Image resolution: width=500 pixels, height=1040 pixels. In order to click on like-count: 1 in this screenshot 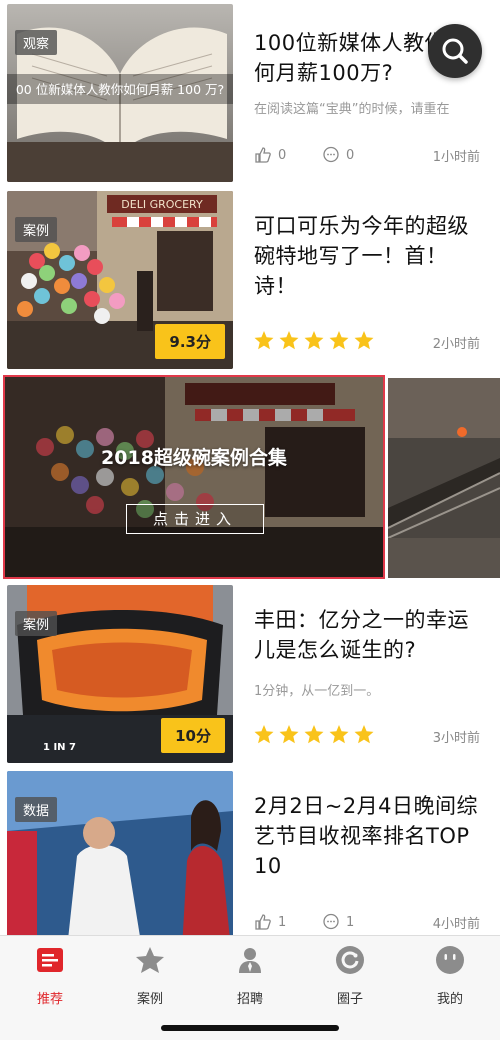, I will do `click(270, 922)`.